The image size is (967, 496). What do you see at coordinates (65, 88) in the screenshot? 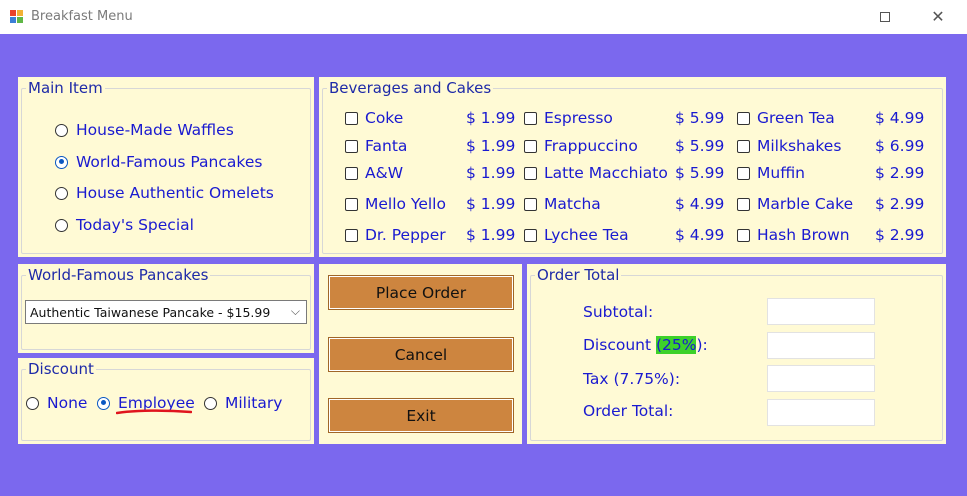
I see `main-item-title: Main Item` at bounding box center [65, 88].